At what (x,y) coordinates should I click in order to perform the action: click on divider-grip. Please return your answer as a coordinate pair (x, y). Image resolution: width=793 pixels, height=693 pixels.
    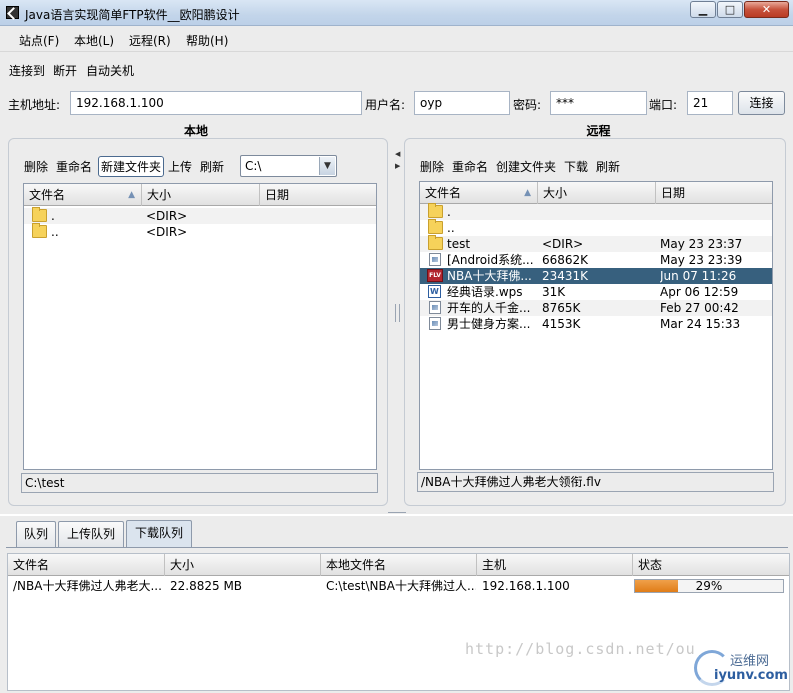
    Looking at the image, I should click on (397, 313).